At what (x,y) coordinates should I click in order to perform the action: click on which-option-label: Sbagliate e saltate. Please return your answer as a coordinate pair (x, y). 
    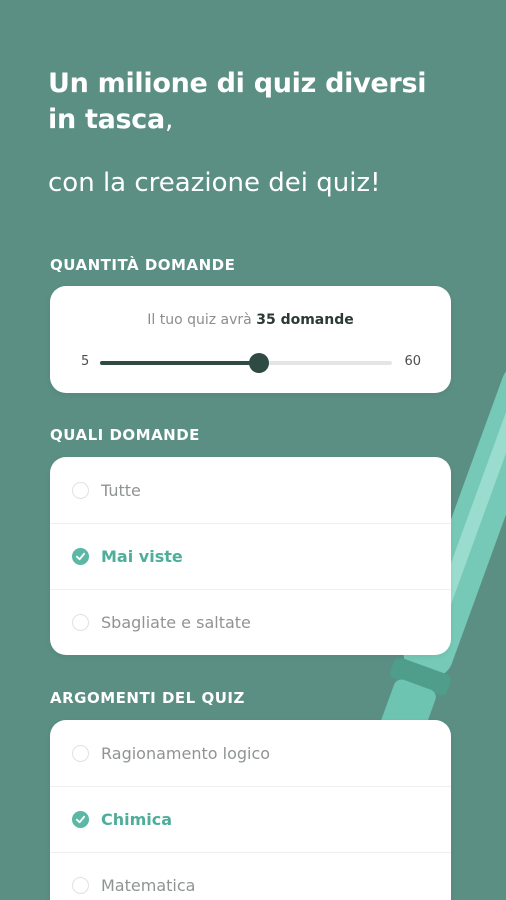
    Looking at the image, I should click on (176, 622).